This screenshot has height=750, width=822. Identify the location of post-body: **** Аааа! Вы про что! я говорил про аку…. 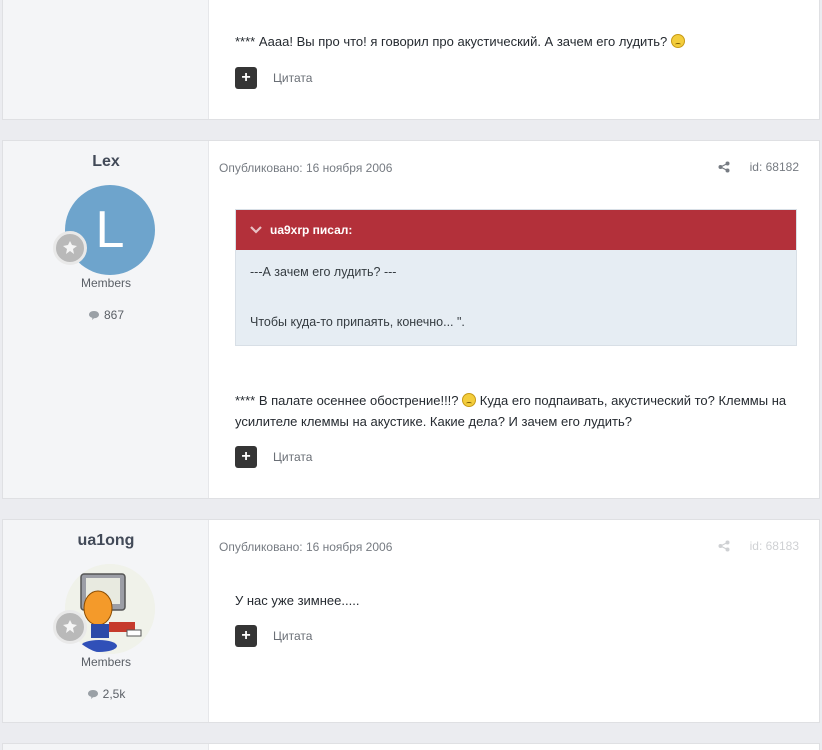
(460, 41).